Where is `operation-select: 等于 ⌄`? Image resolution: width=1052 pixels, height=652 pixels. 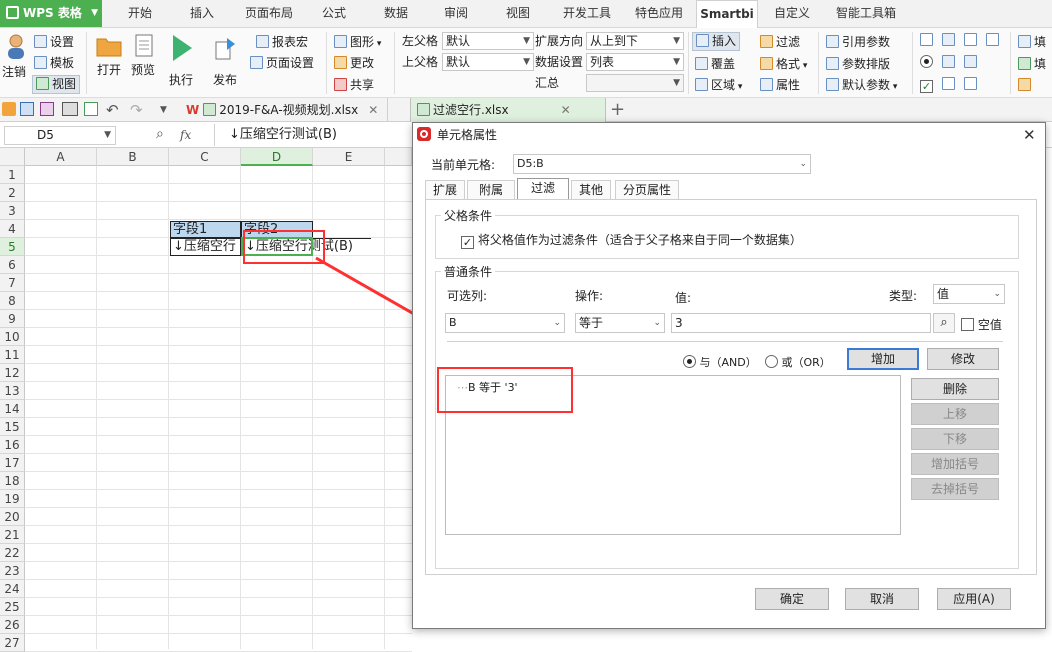 operation-select: 等于 ⌄ is located at coordinates (620, 323).